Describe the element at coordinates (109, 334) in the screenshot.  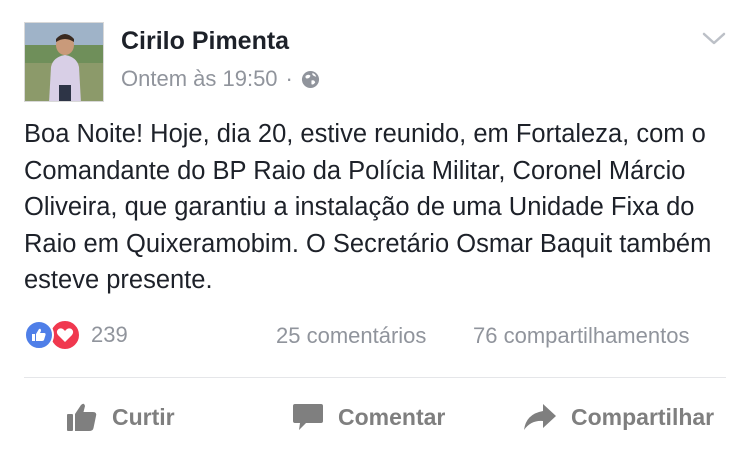
I see `reactions-count: 239` at that location.